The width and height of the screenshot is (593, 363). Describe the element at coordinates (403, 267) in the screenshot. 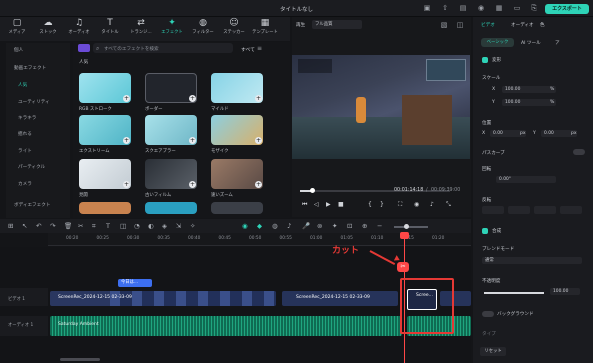

I see `cut-icon: ✂` at that location.